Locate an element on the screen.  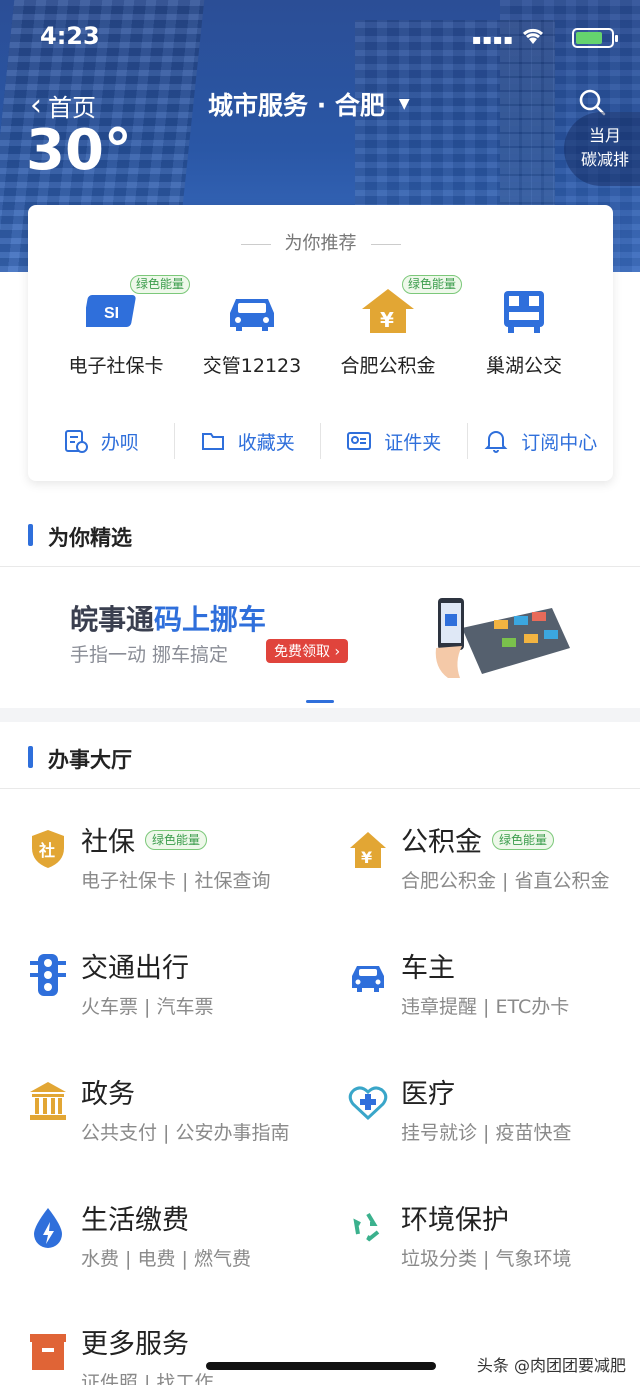
service-desc: 证件照 | 找工作 is located at coordinates (147, 1378).